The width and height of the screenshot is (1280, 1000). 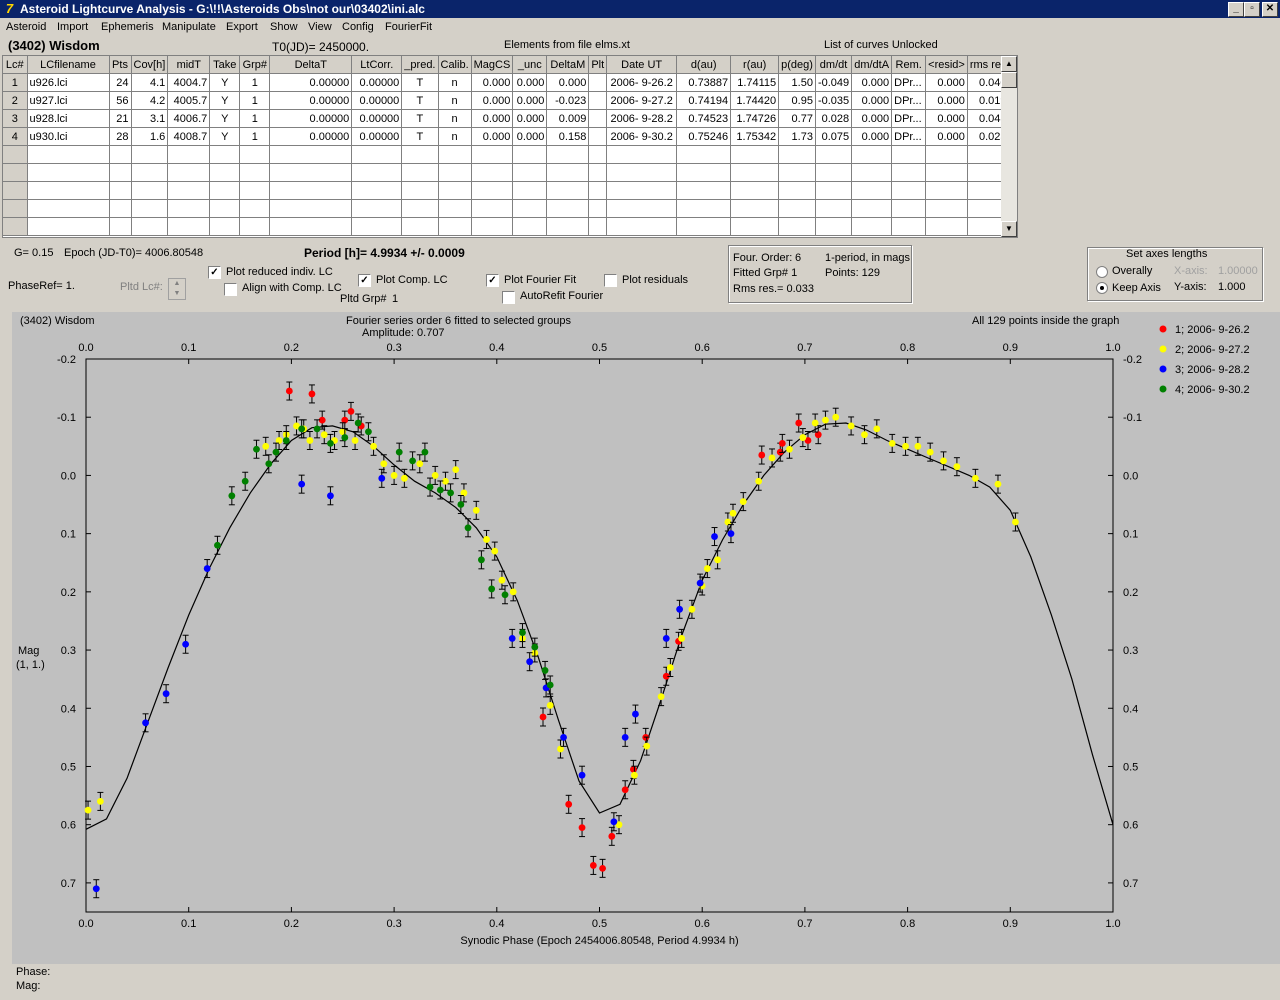 I want to click on autorefit-checkbox, so click(x=508, y=297).